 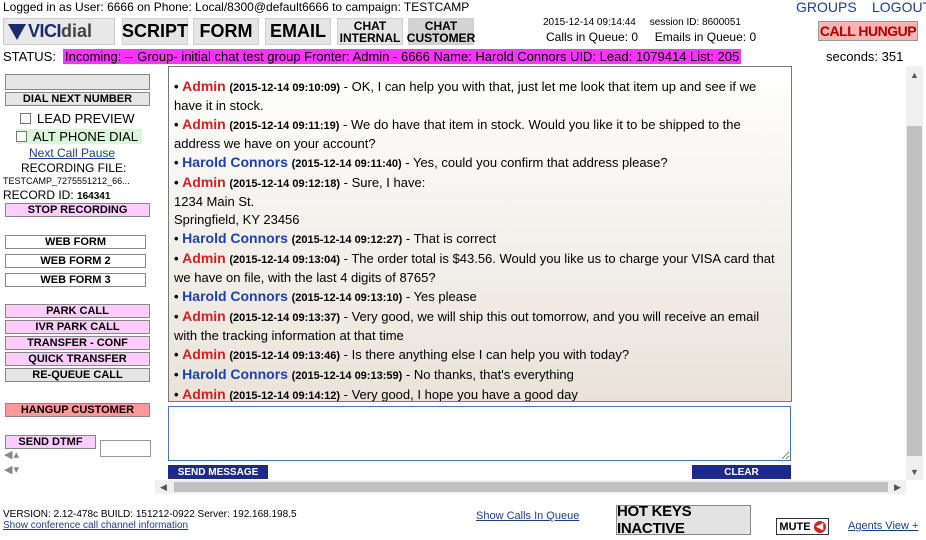 I want to click on show-calls-in-queue-link: Show Calls In Queue, so click(x=527, y=516).